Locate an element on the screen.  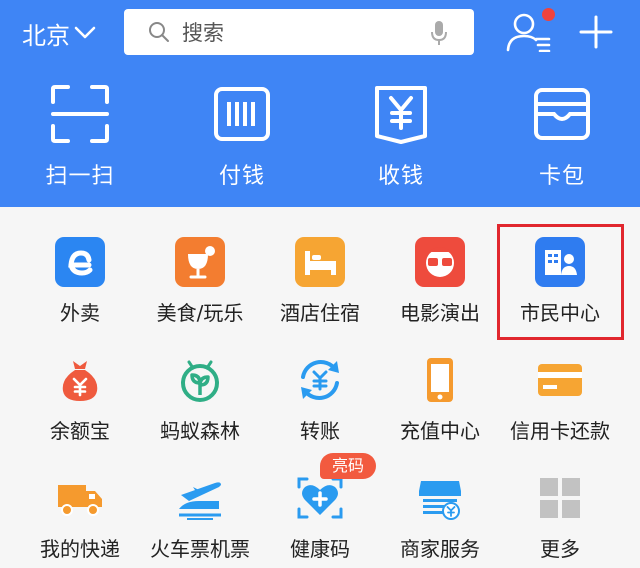
grid-item-takeout: 外卖 is located at coordinates (80, 281).